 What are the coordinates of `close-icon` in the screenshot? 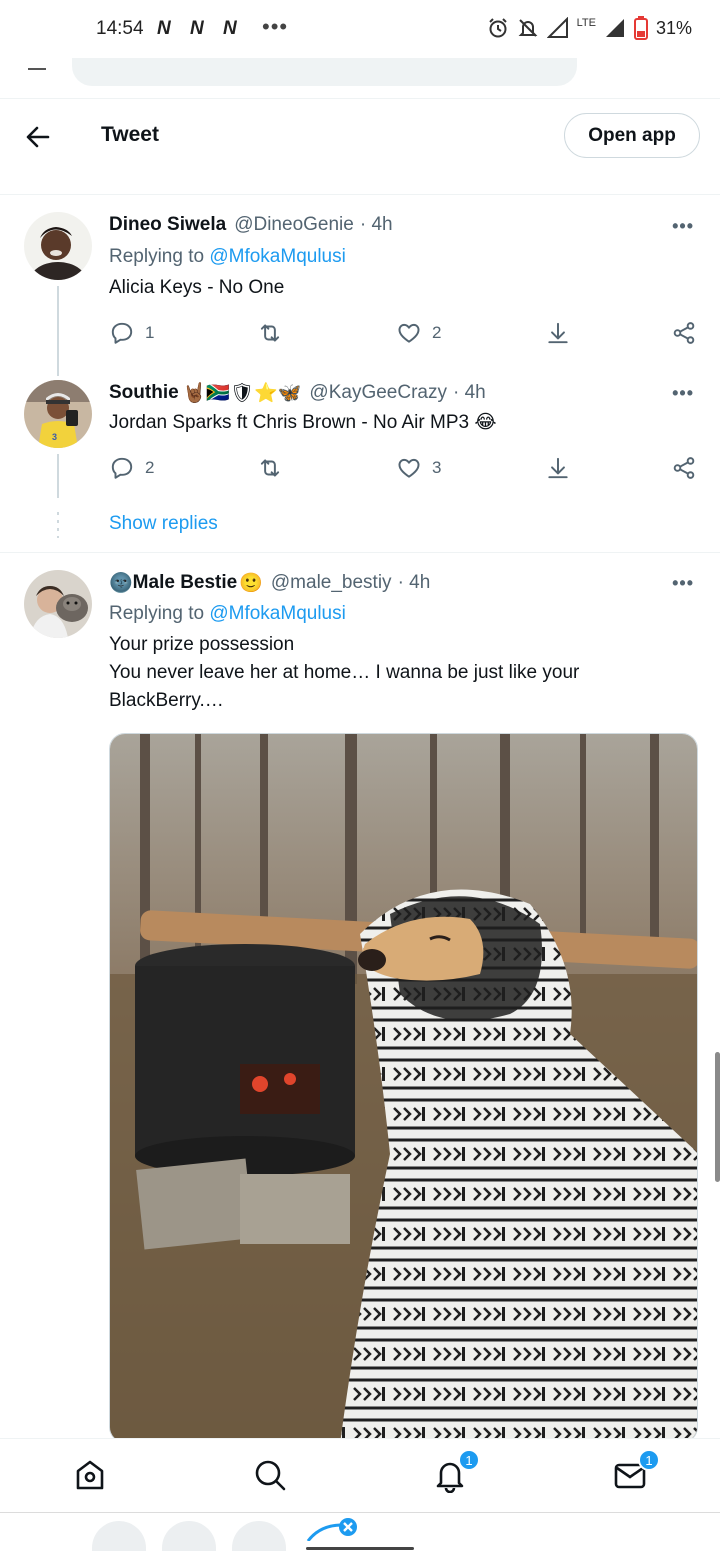 It's located at (336, 1529).